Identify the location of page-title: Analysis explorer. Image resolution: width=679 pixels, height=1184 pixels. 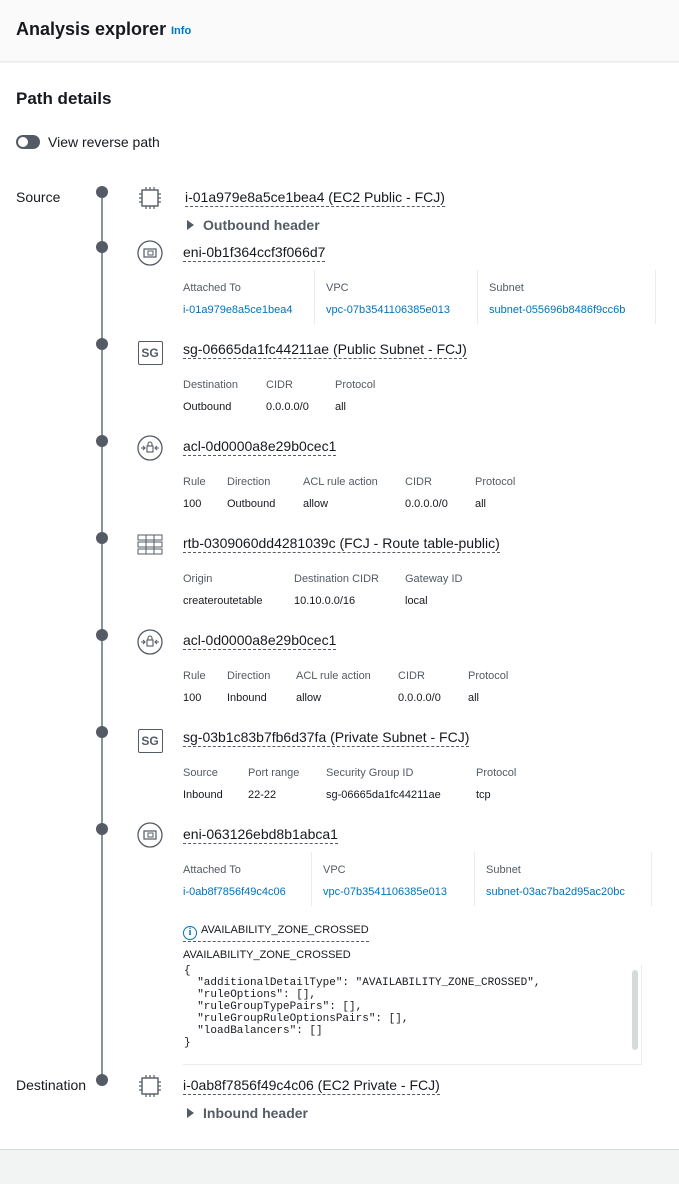
(91, 29).